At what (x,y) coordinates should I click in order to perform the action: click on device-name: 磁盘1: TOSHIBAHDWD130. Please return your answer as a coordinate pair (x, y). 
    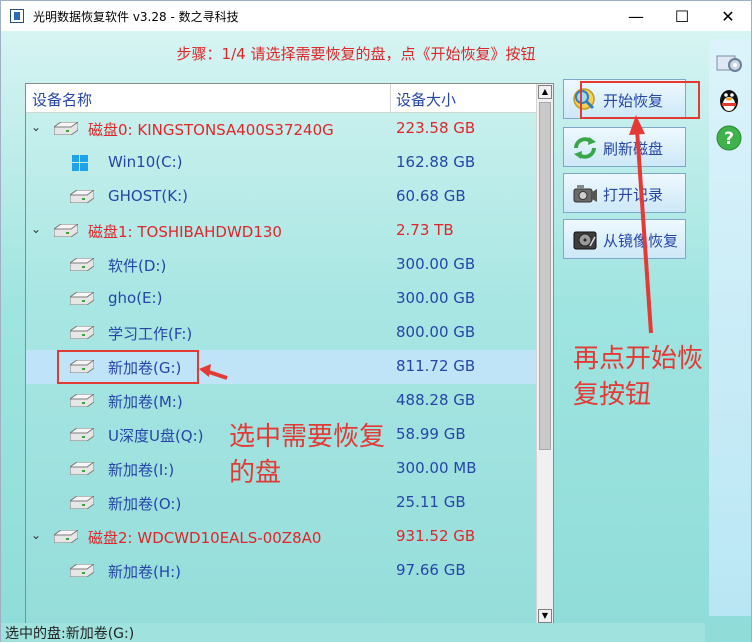
    Looking at the image, I should click on (185, 232).